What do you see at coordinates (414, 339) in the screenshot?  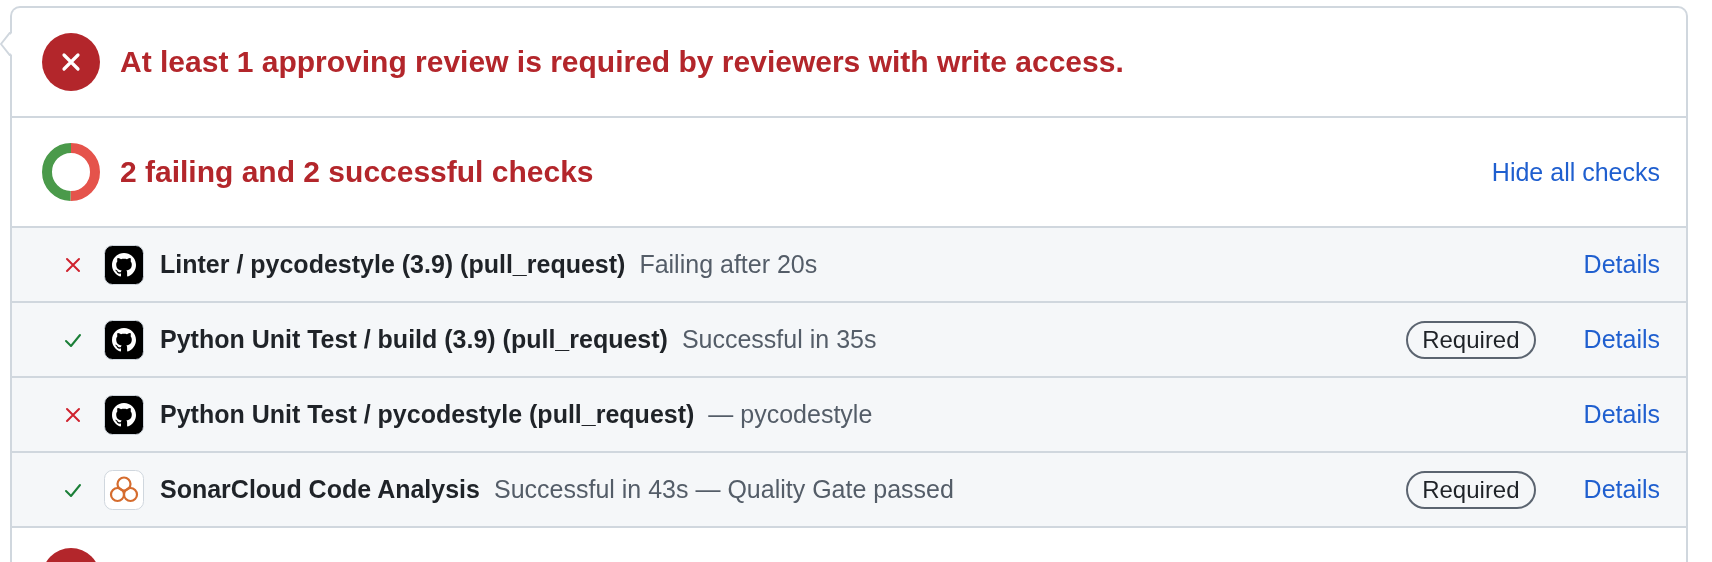 I see `check-name: Python Unit Test / build (3.9) (pull_request)` at bounding box center [414, 339].